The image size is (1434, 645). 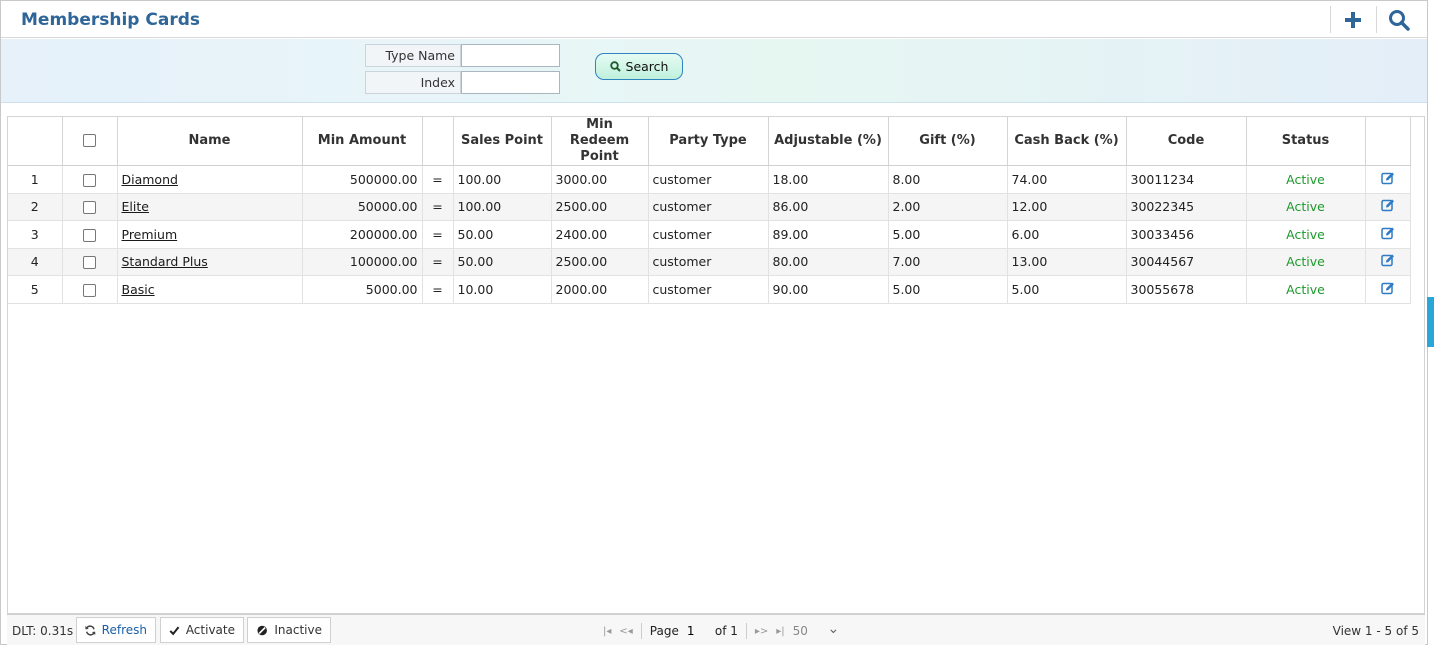 What do you see at coordinates (135, 206) in the screenshot?
I see `card-name-link: Elite` at bounding box center [135, 206].